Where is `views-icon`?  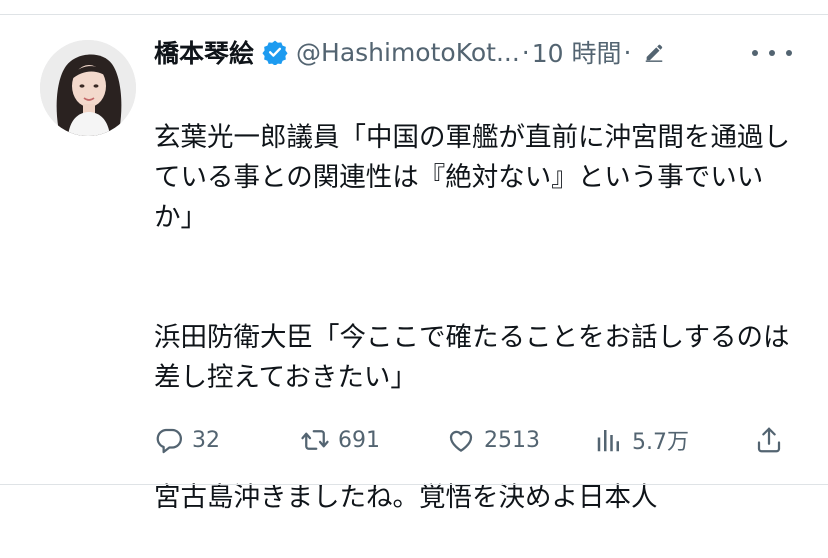
views-icon is located at coordinates (608, 441).